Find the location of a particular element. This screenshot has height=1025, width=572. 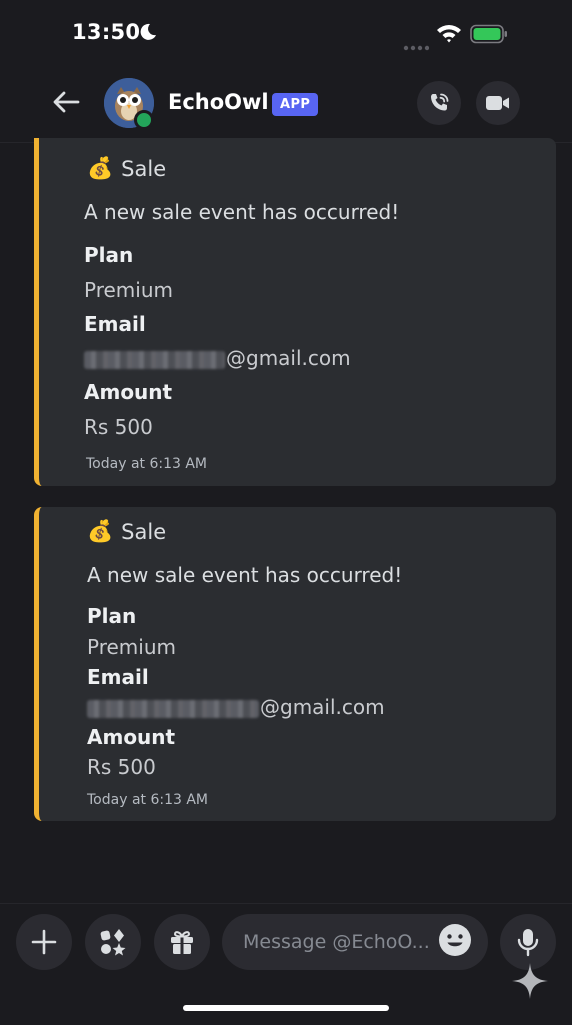

home-indicator is located at coordinates (286, 1008).